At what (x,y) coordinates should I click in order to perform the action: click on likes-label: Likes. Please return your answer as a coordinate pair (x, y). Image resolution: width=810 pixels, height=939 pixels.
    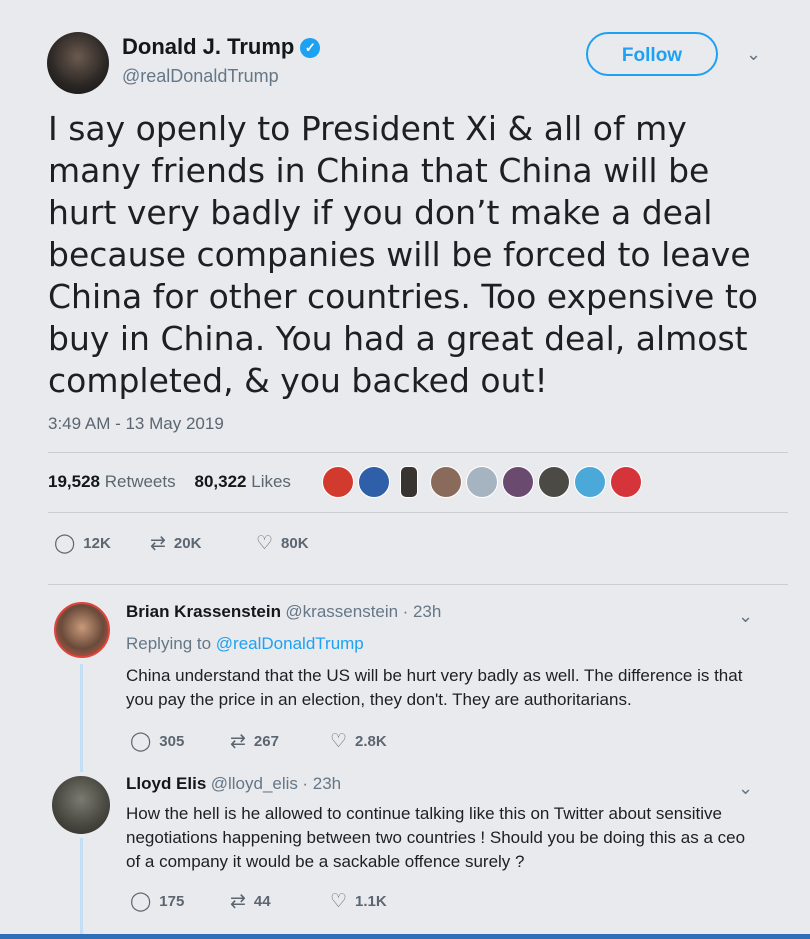
    Looking at the image, I should click on (271, 481).